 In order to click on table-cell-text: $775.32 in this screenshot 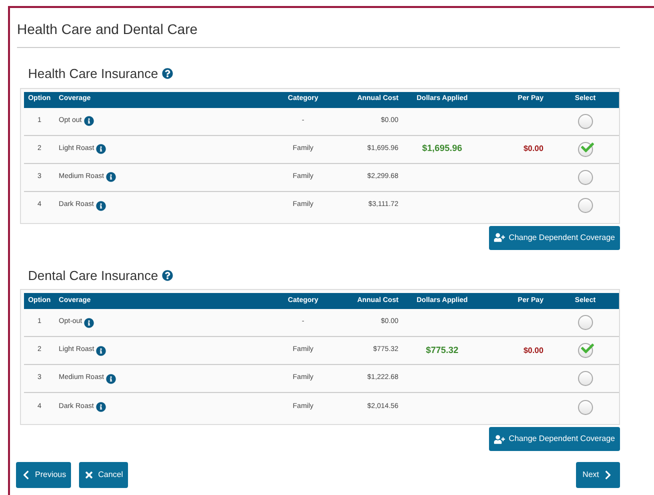, I will do `click(442, 350)`.